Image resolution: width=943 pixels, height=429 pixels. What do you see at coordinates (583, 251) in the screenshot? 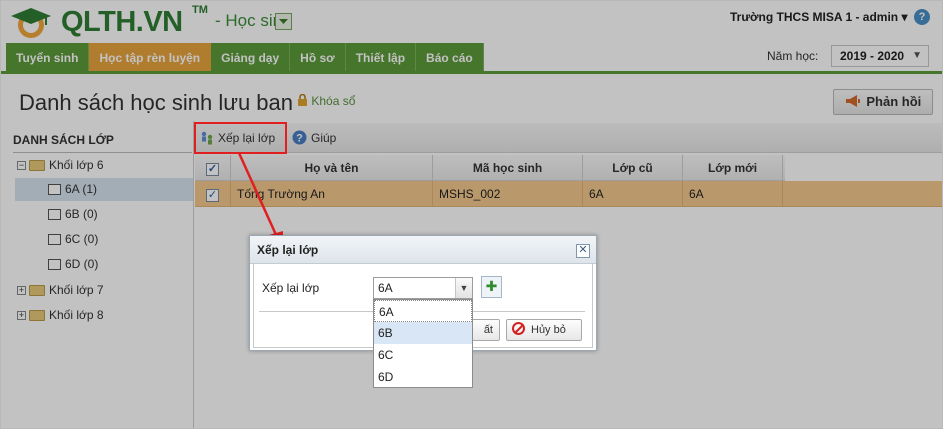
I see `close-icon: ✕` at bounding box center [583, 251].